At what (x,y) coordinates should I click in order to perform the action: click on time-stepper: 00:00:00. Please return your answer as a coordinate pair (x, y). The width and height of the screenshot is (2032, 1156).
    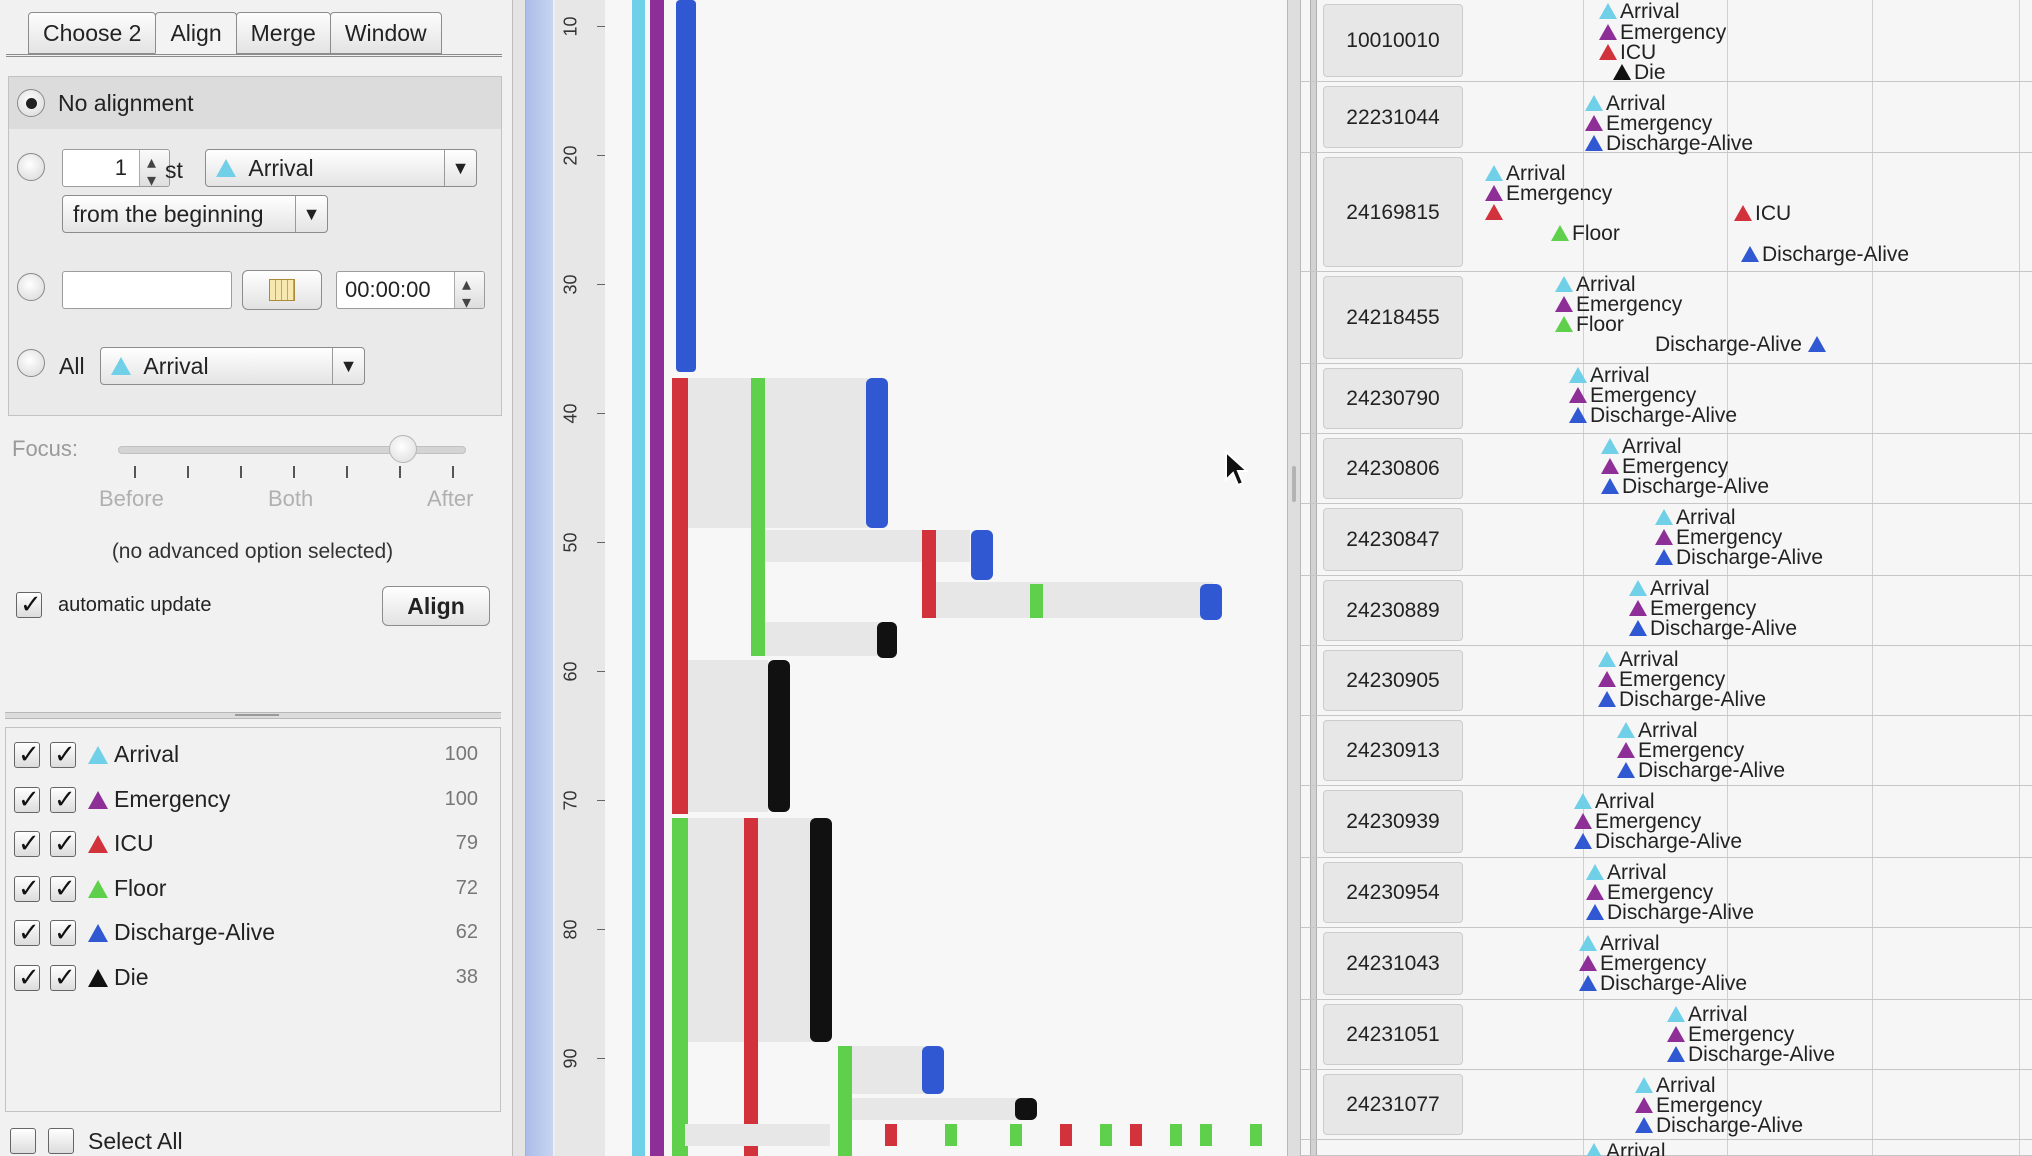
    Looking at the image, I should click on (410, 290).